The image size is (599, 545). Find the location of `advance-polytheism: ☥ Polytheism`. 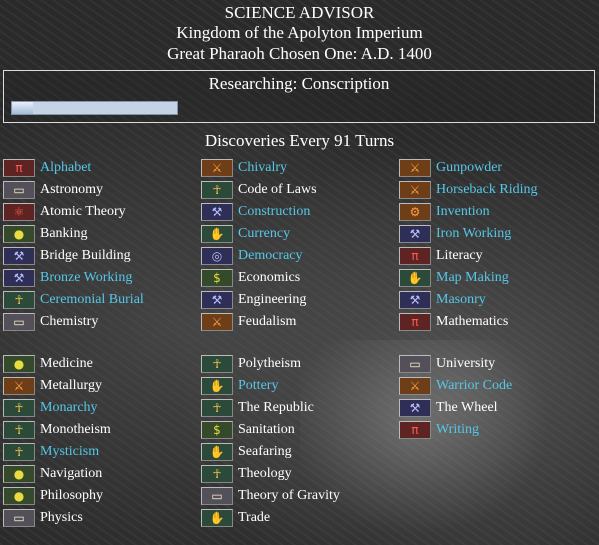

advance-polytheism: ☥ Polytheism is located at coordinates (251, 364).